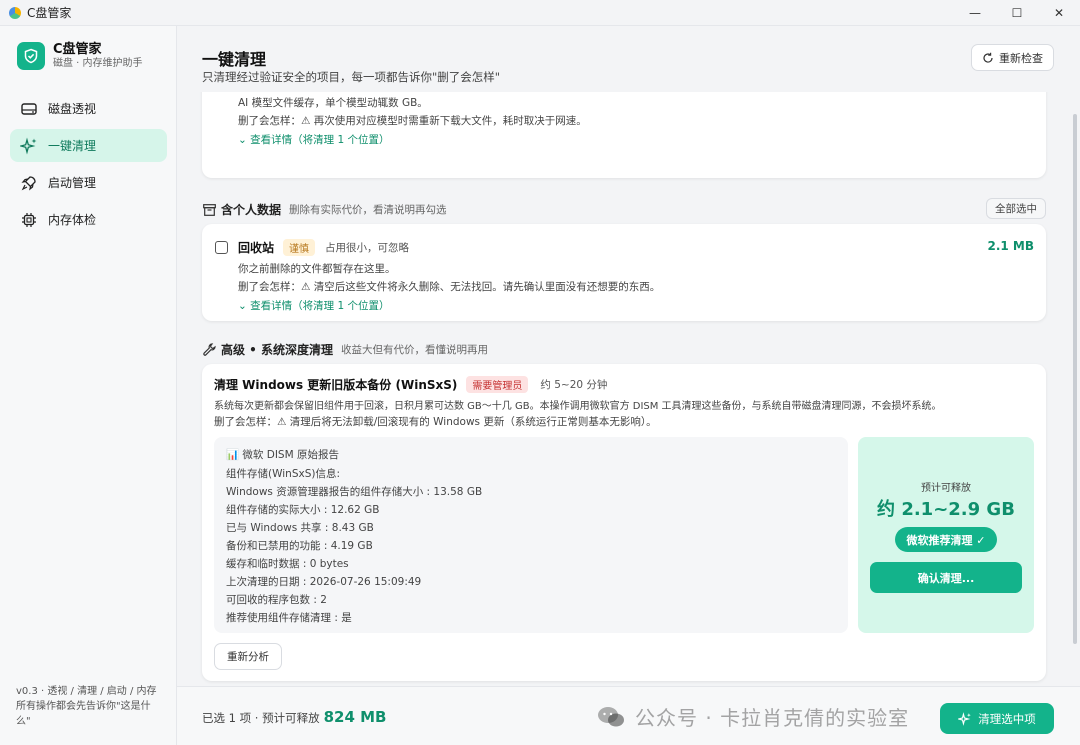 The width and height of the screenshot is (1080, 745). I want to click on section-title: 含个人数据, so click(251, 210).